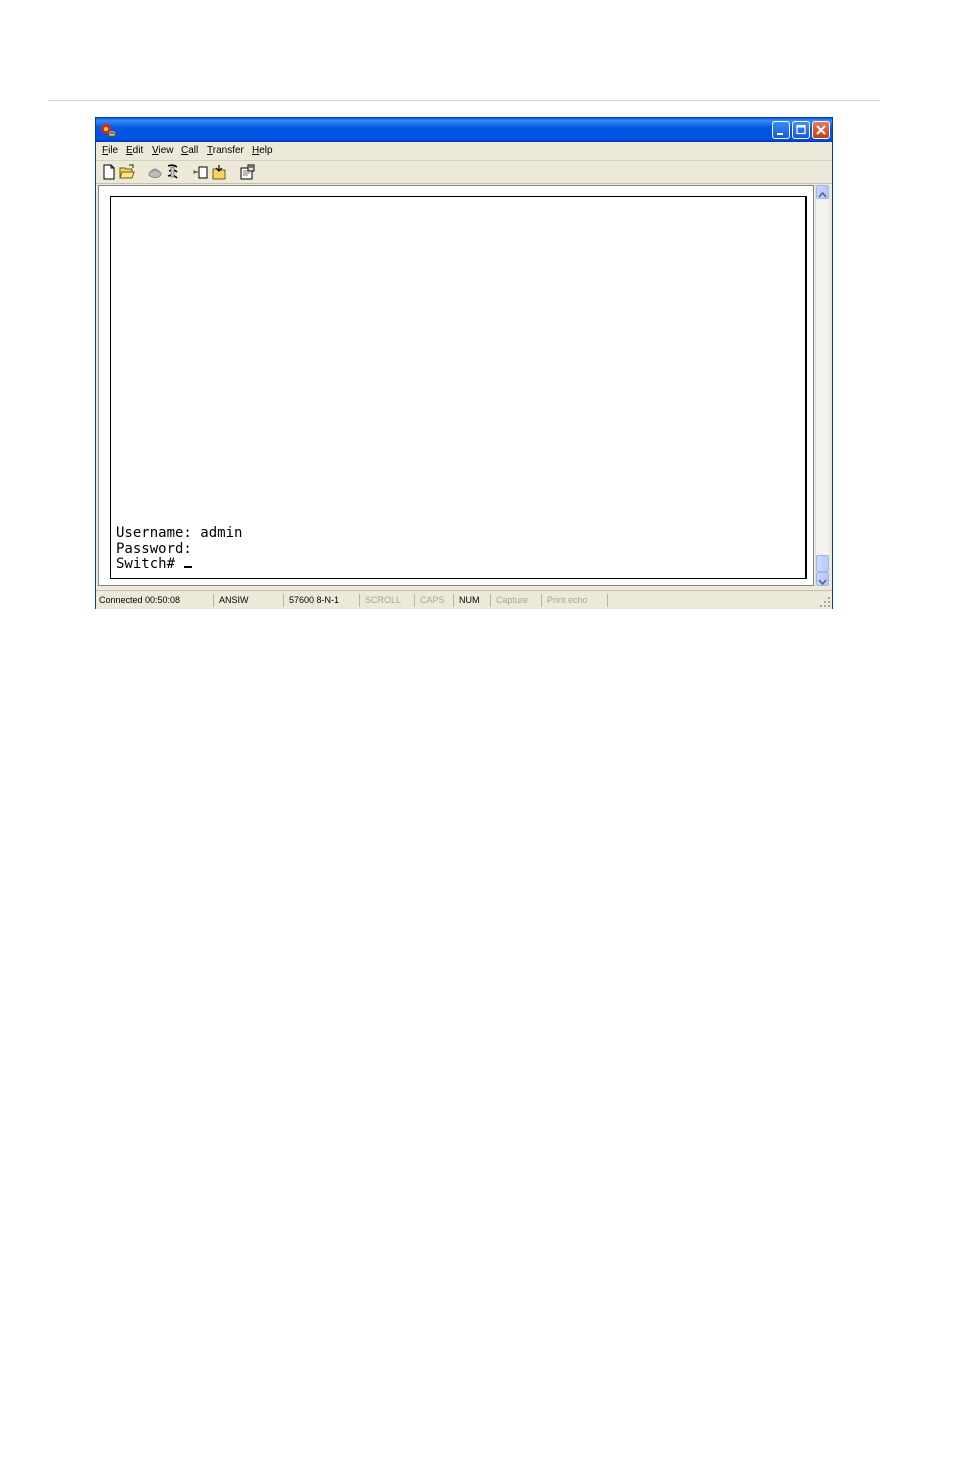 The image size is (954, 1475). What do you see at coordinates (108, 130) in the screenshot?
I see `hyperterminal-app-icon` at bounding box center [108, 130].